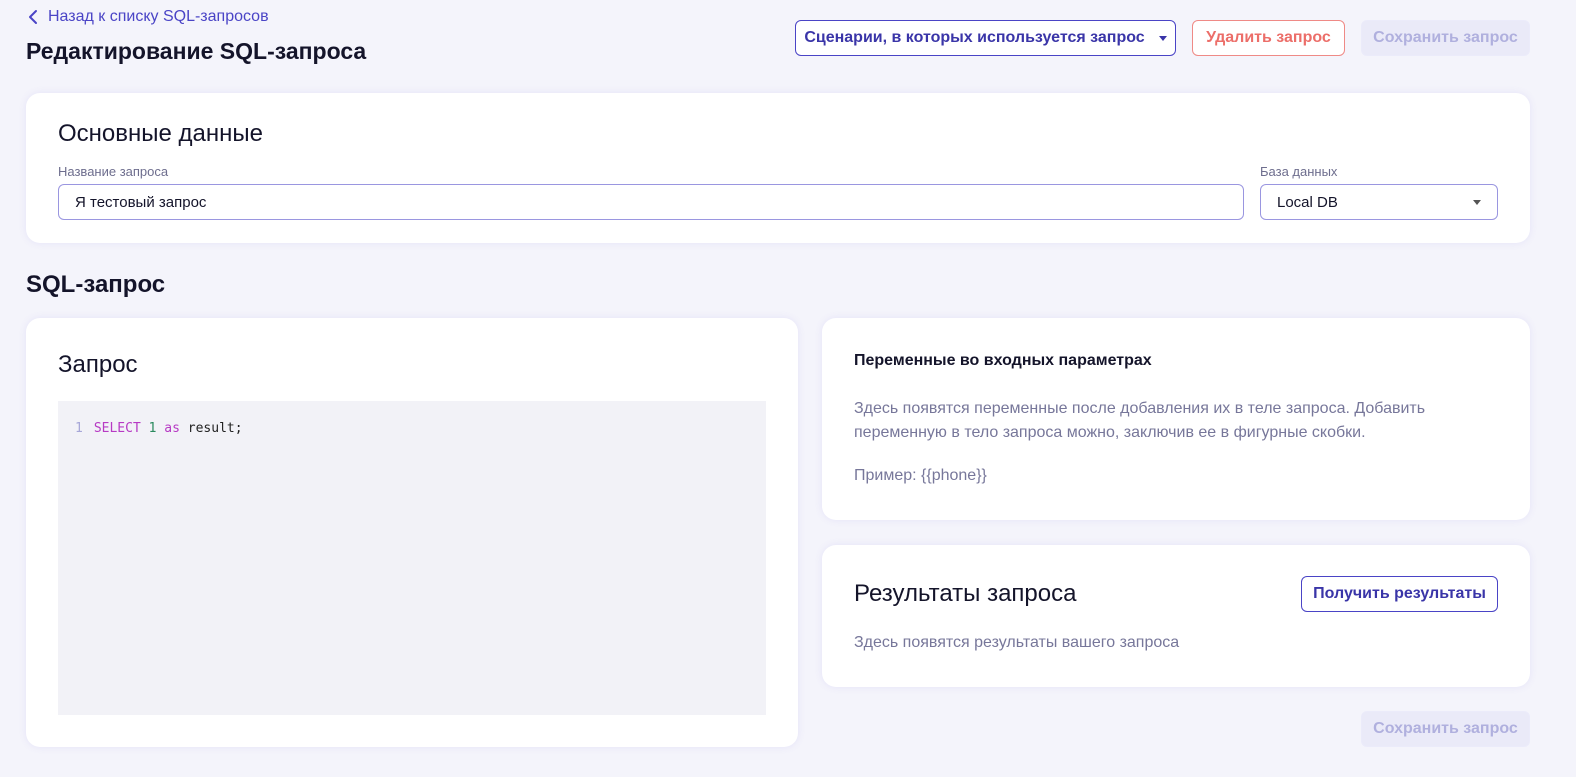  I want to click on back-link-label: Назад к списку SQL-запросов, so click(158, 16).